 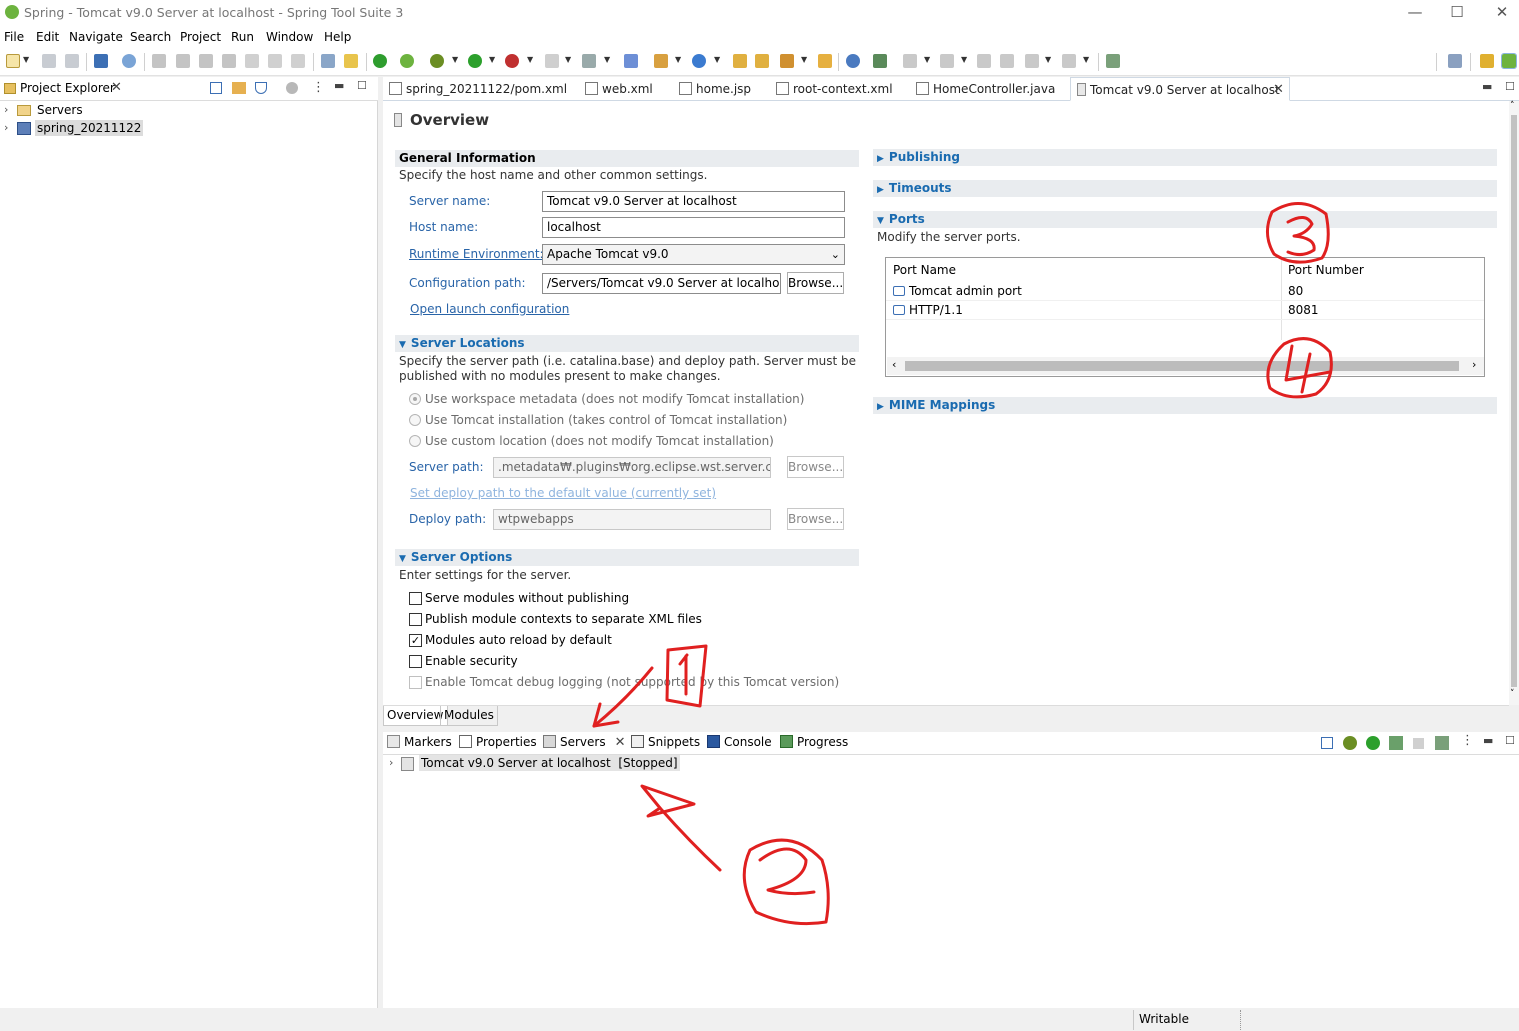 What do you see at coordinates (239, 88) in the screenshot?
I see `link-with-editor-icon` at bounding box center [239, 88].